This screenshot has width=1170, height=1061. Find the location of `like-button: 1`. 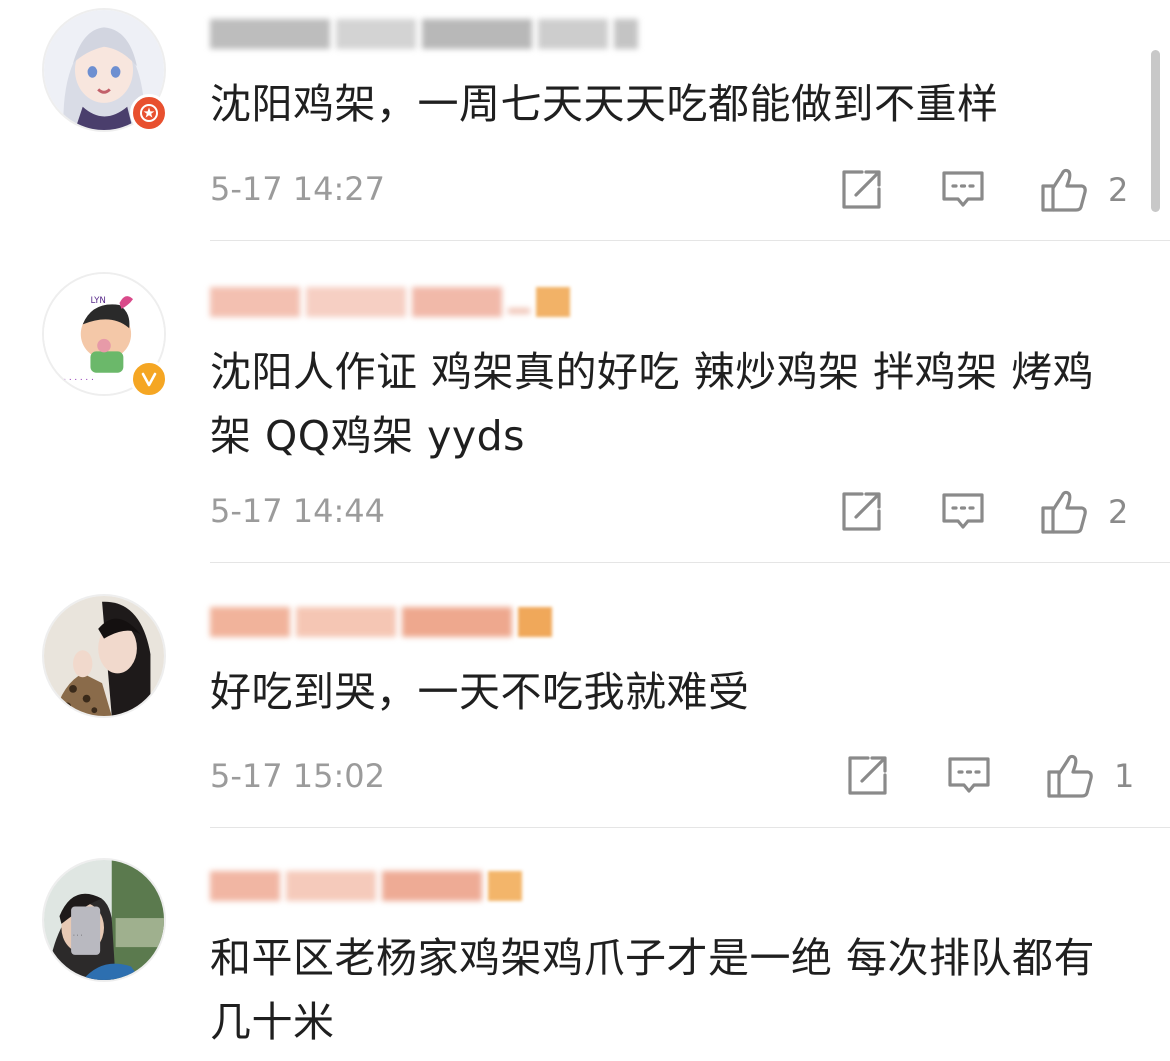

like-button: 1 is located at coordinates (1090, 776).